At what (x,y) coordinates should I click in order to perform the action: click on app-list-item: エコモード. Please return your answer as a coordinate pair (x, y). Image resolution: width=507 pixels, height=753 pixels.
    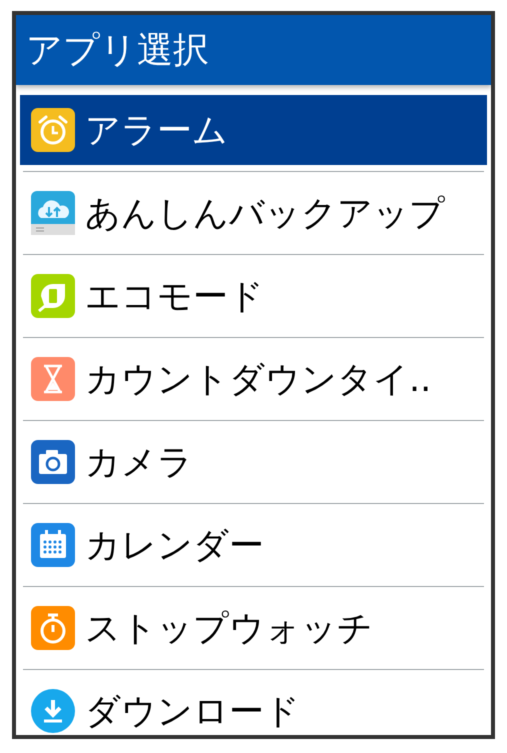
    Looking at the image, I should click on (253, 296).